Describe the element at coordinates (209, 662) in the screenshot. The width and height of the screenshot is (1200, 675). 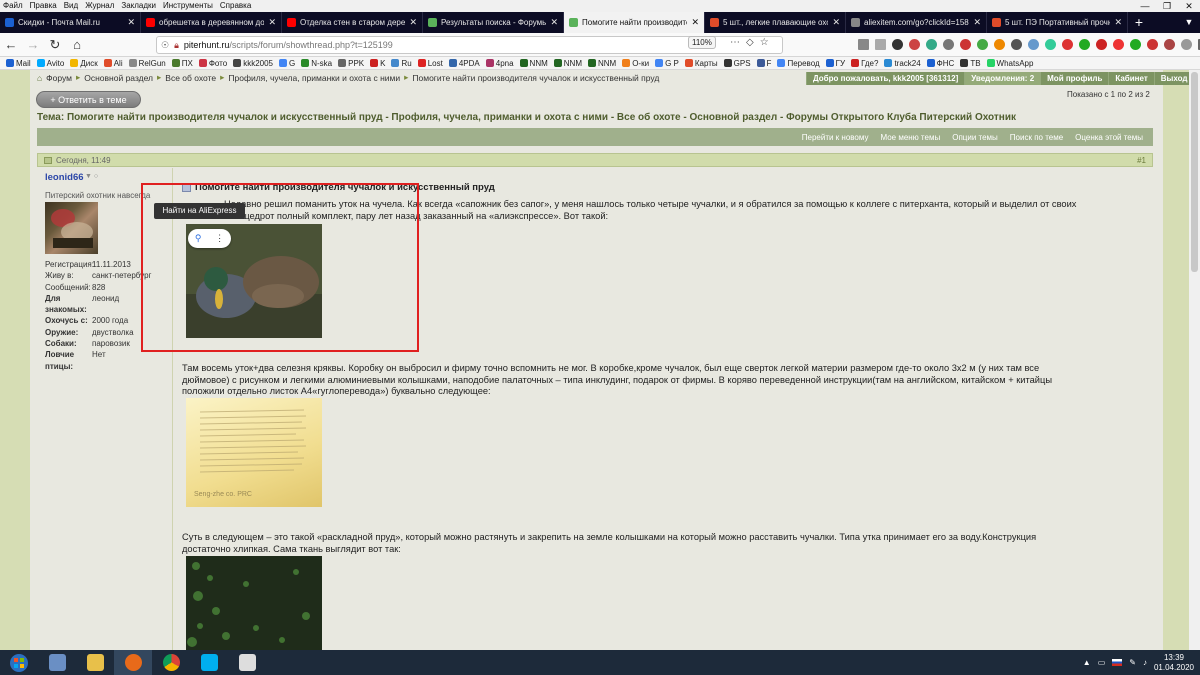
I see `taskbar-skype` at that location.